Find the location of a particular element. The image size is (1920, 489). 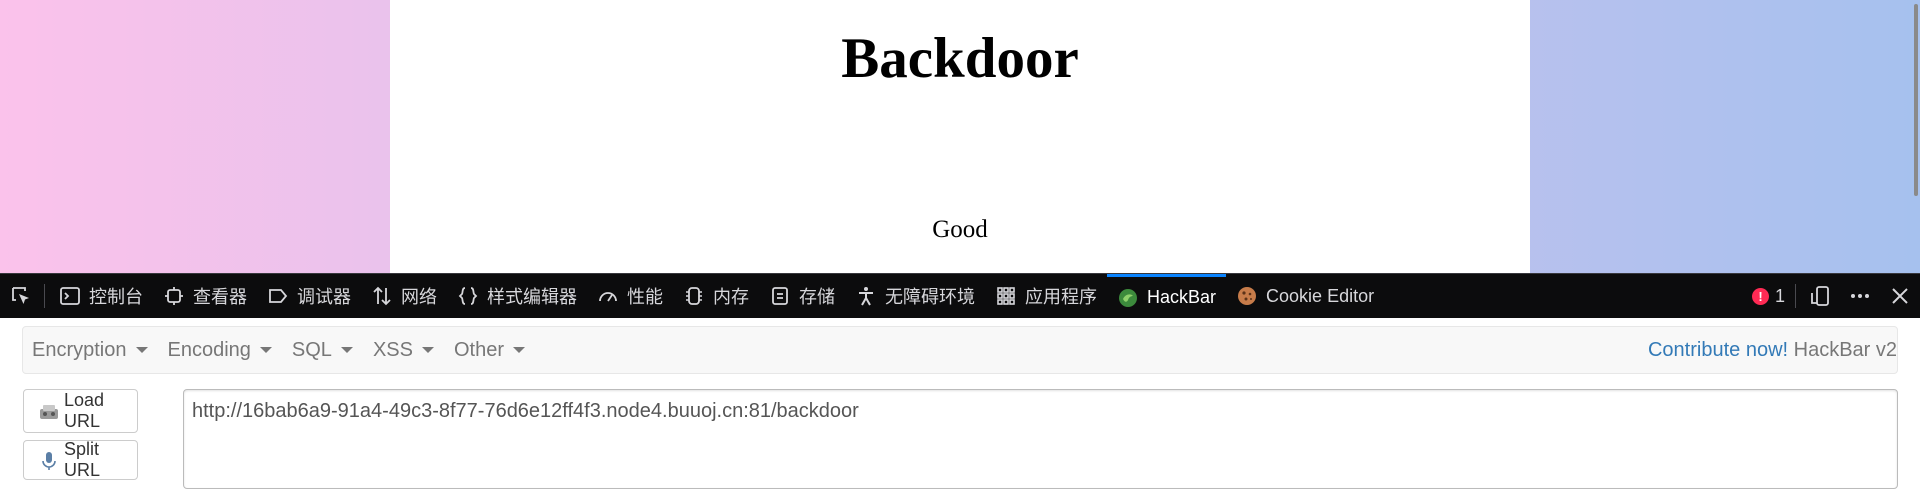

tab-memory: 内存 is located at coordinates (716, 296).